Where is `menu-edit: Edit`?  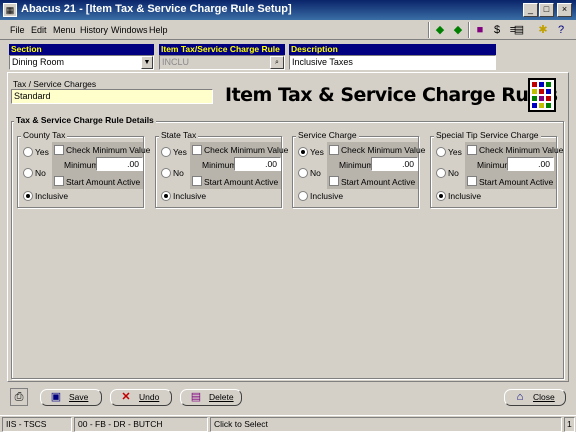 menu-edit: Edit is located at coordinates (39, 30).